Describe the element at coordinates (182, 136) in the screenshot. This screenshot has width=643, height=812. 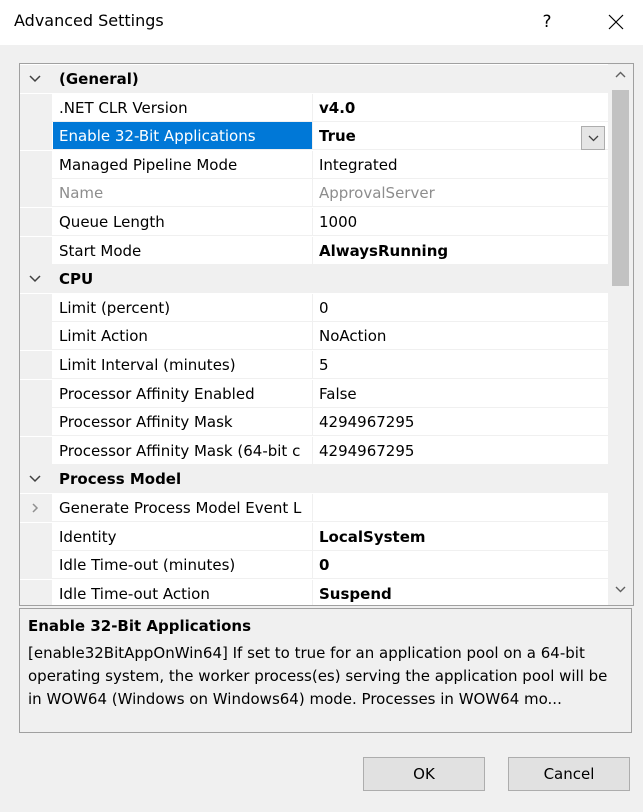
I see `property-name: Enable 32-Bit Applications` at that location.